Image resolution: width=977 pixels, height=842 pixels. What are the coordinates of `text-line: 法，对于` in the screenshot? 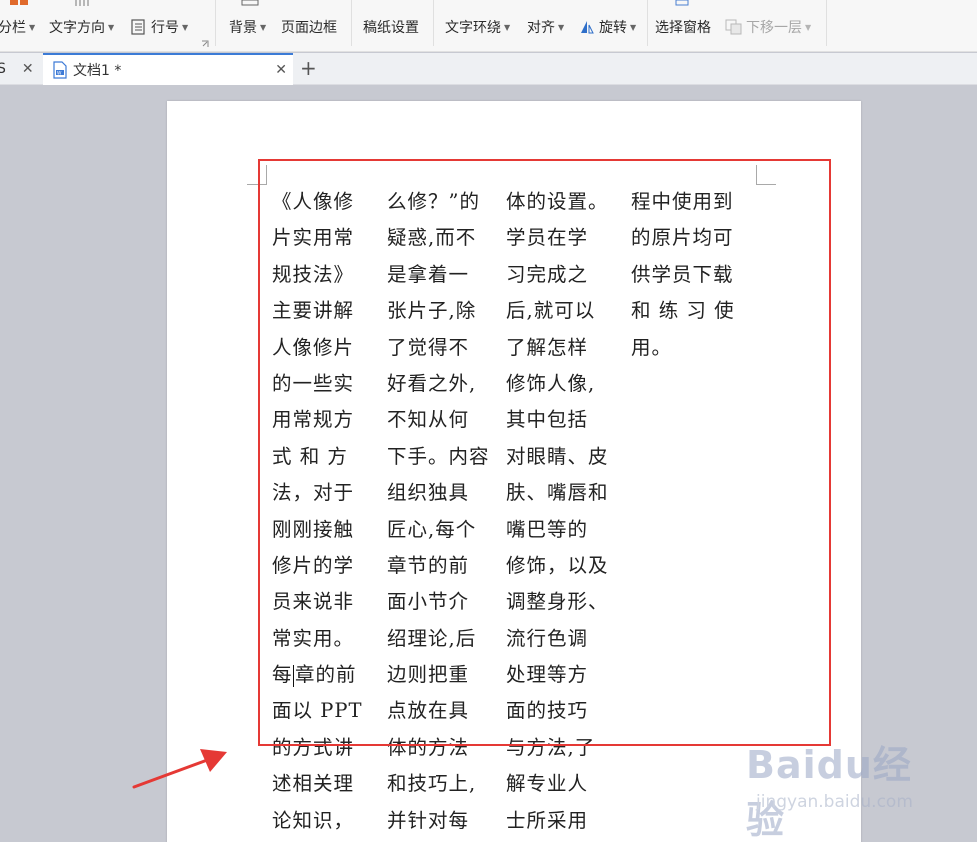 It's located at (313, 493).